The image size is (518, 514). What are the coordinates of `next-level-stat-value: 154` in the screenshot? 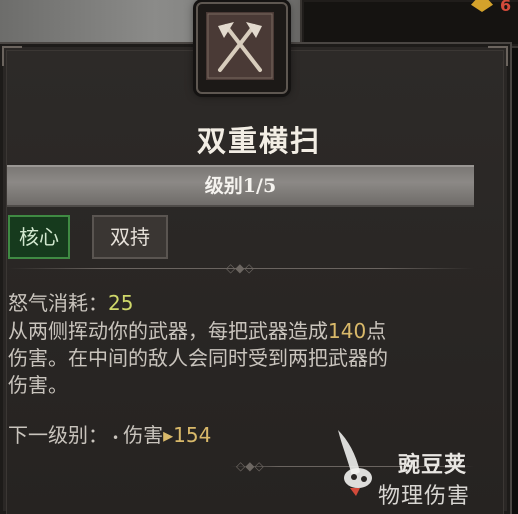 It's located at (192, 435).